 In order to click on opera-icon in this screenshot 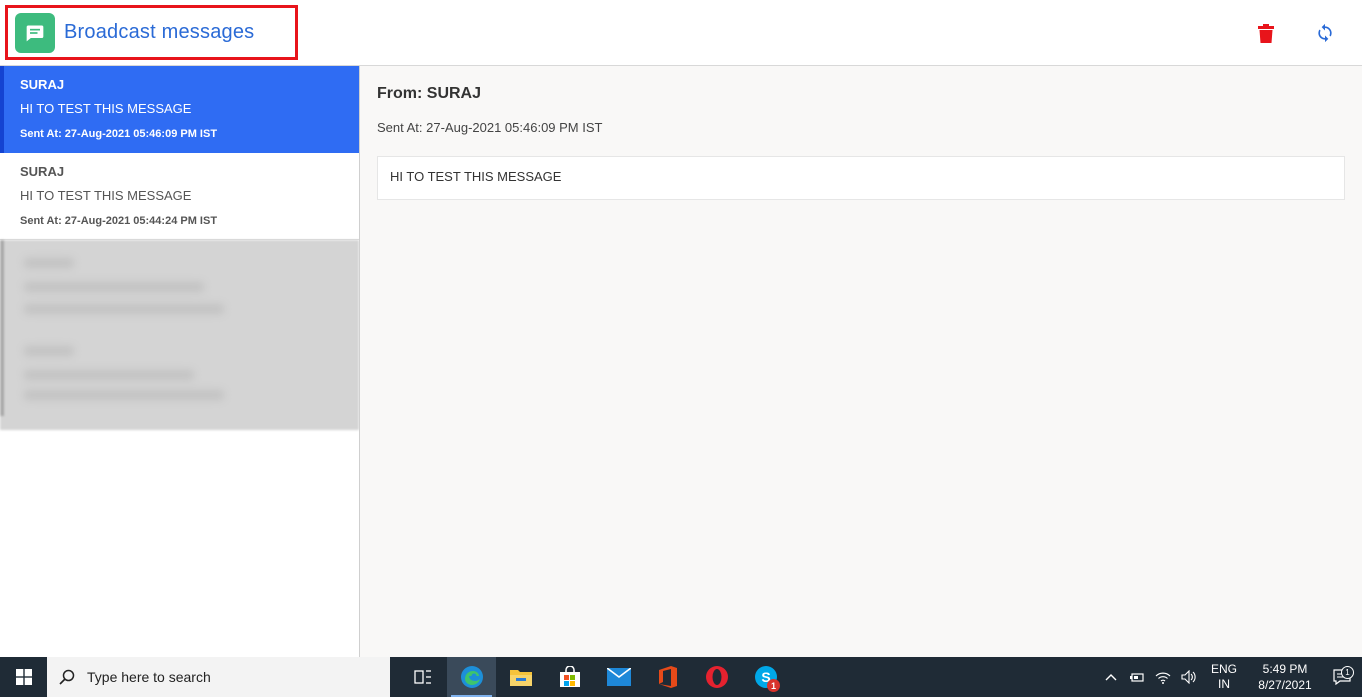, I will do `click(716, 677)`.